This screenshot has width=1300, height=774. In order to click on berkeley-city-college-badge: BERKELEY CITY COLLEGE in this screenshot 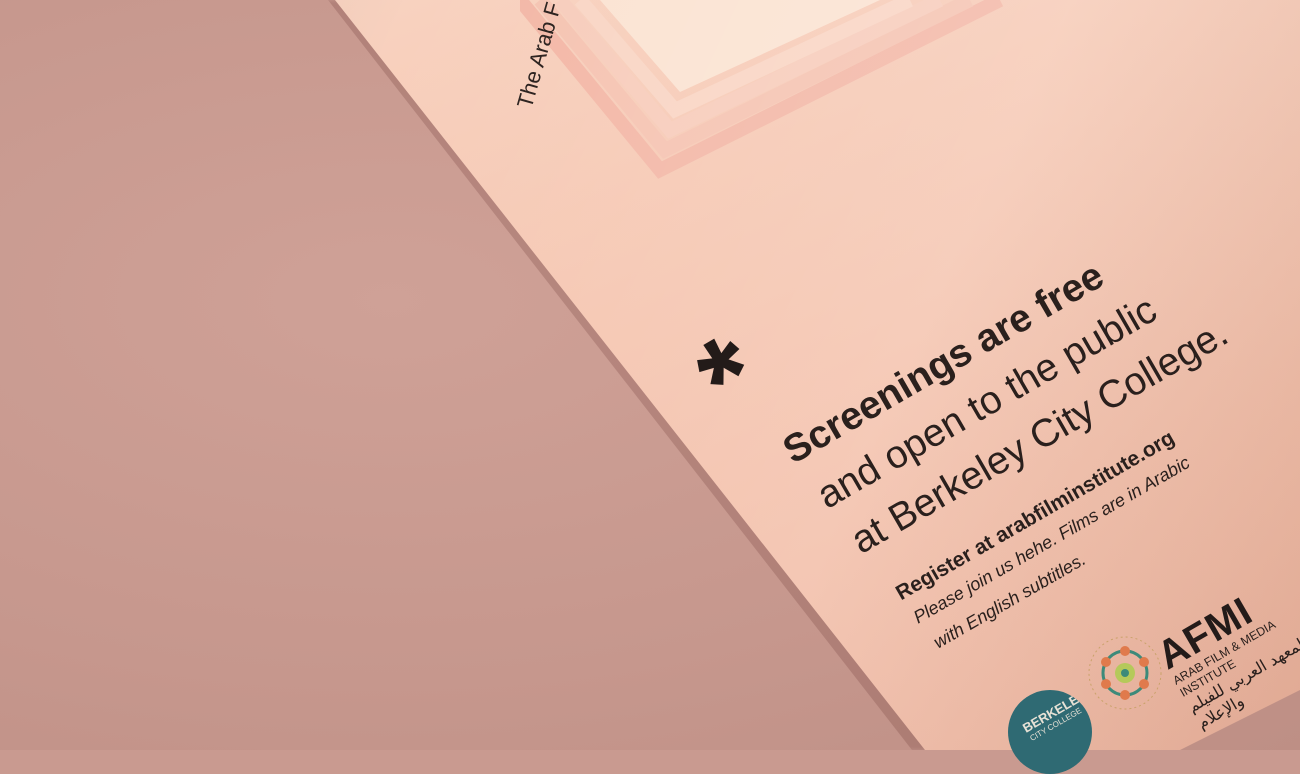, I will do `click(1050, 732)`.